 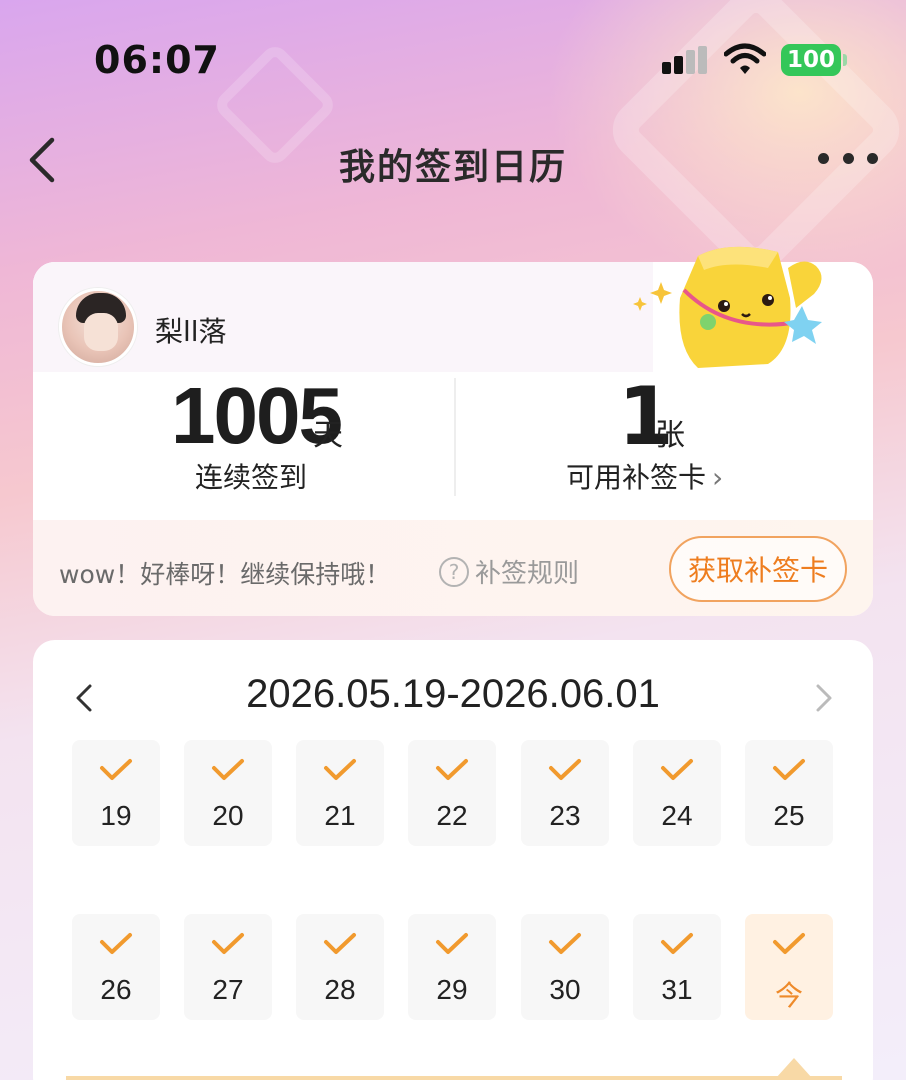 What do you see at coordinates (845, 60) in the screenshot?
I see `battery-tip` at bounding box center [845, 60].